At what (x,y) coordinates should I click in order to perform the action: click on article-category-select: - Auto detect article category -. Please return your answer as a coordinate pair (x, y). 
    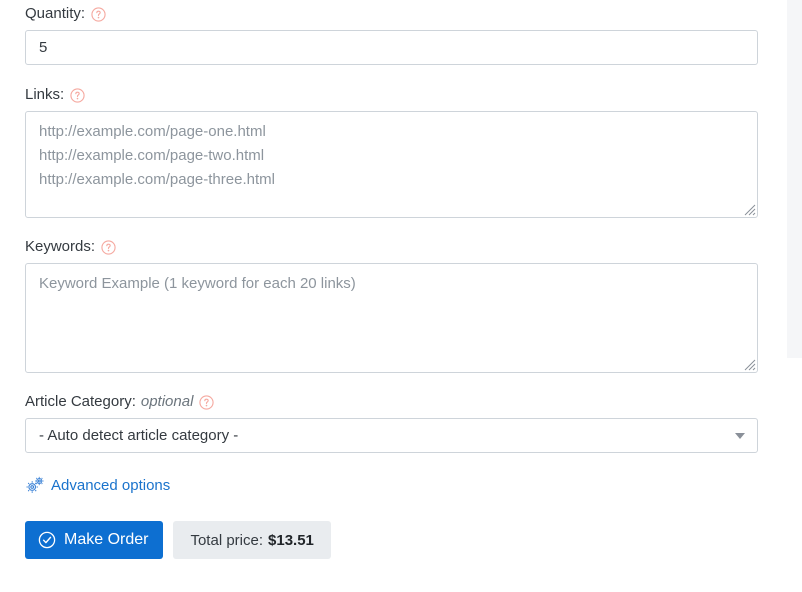
    Looking at the image, I should click on (391, 435).